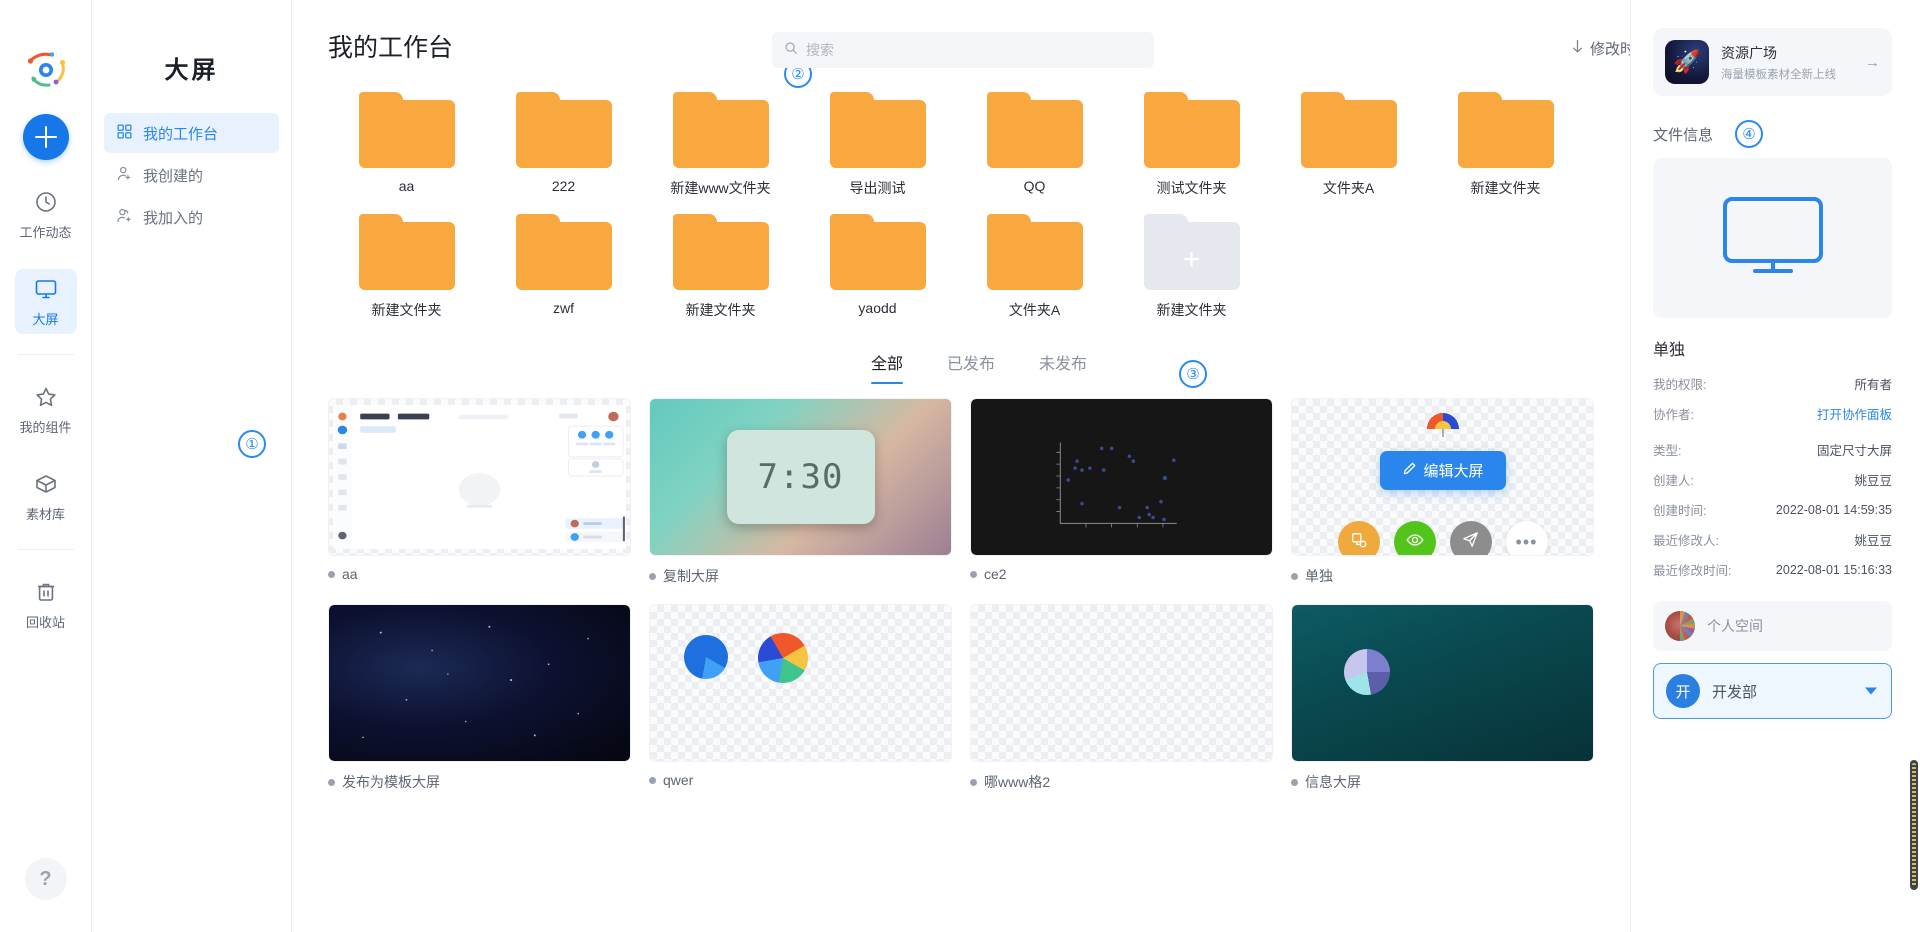  Describe the element at coordinates (1063, 367) in the screenshot. I see `tab-unpublished: 未发布` at that location.